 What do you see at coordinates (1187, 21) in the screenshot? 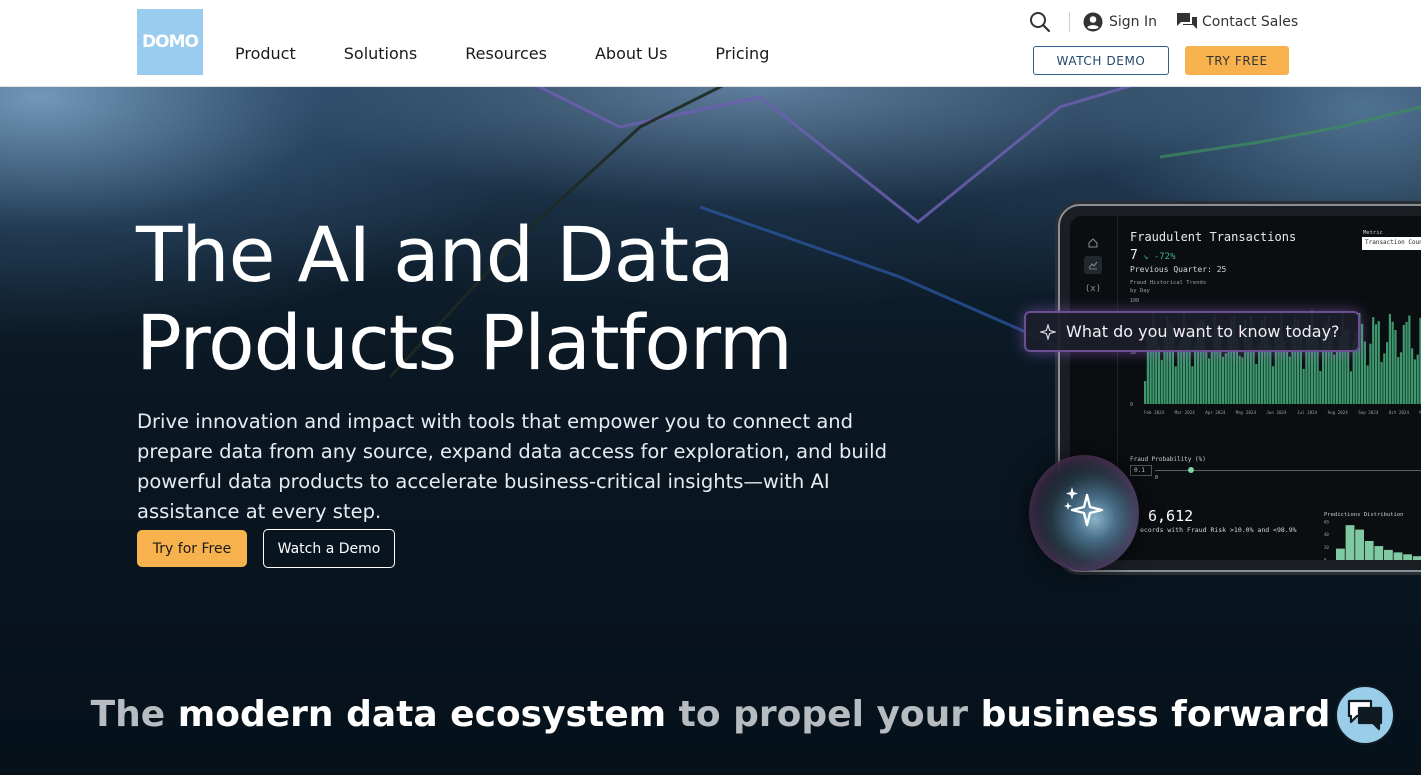
I see `chat-bubbles-icon` at bounding box center [1187, 21].